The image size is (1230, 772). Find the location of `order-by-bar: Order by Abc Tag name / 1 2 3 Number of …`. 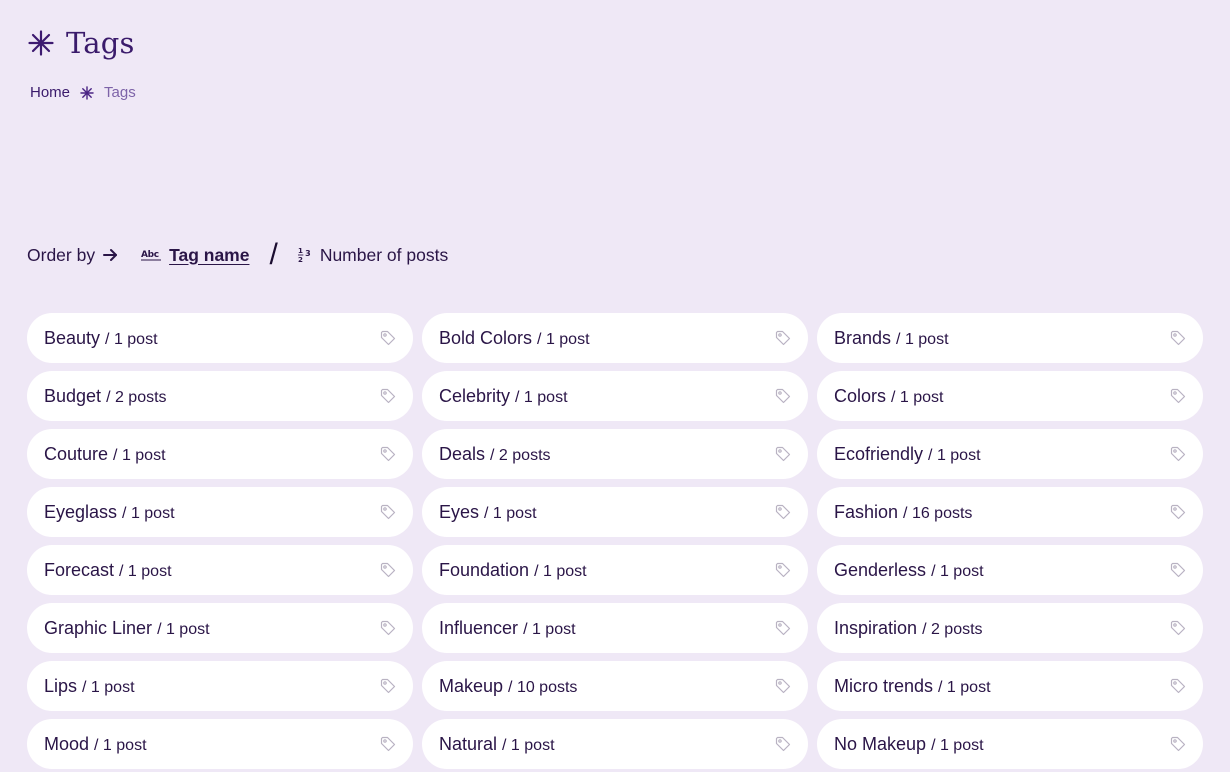

order-by-bar: Order by Abc Tag name / 1 2 3 Number of … is located at coordinates (237, 255).